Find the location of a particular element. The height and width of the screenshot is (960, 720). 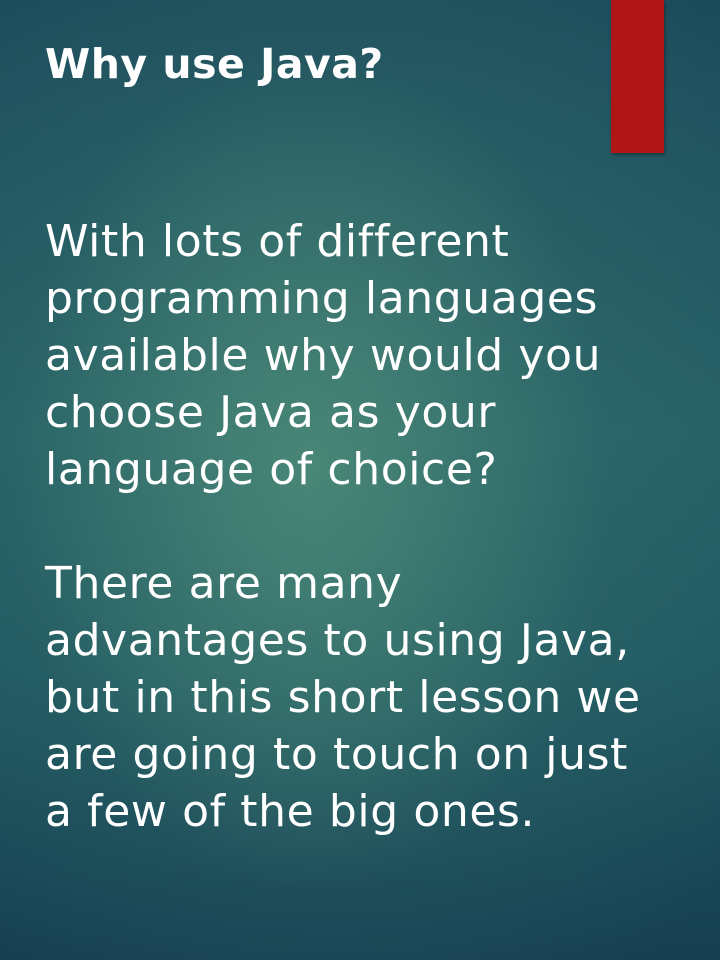

slide-title: Why use Java? is located at coordinates (214, 64).